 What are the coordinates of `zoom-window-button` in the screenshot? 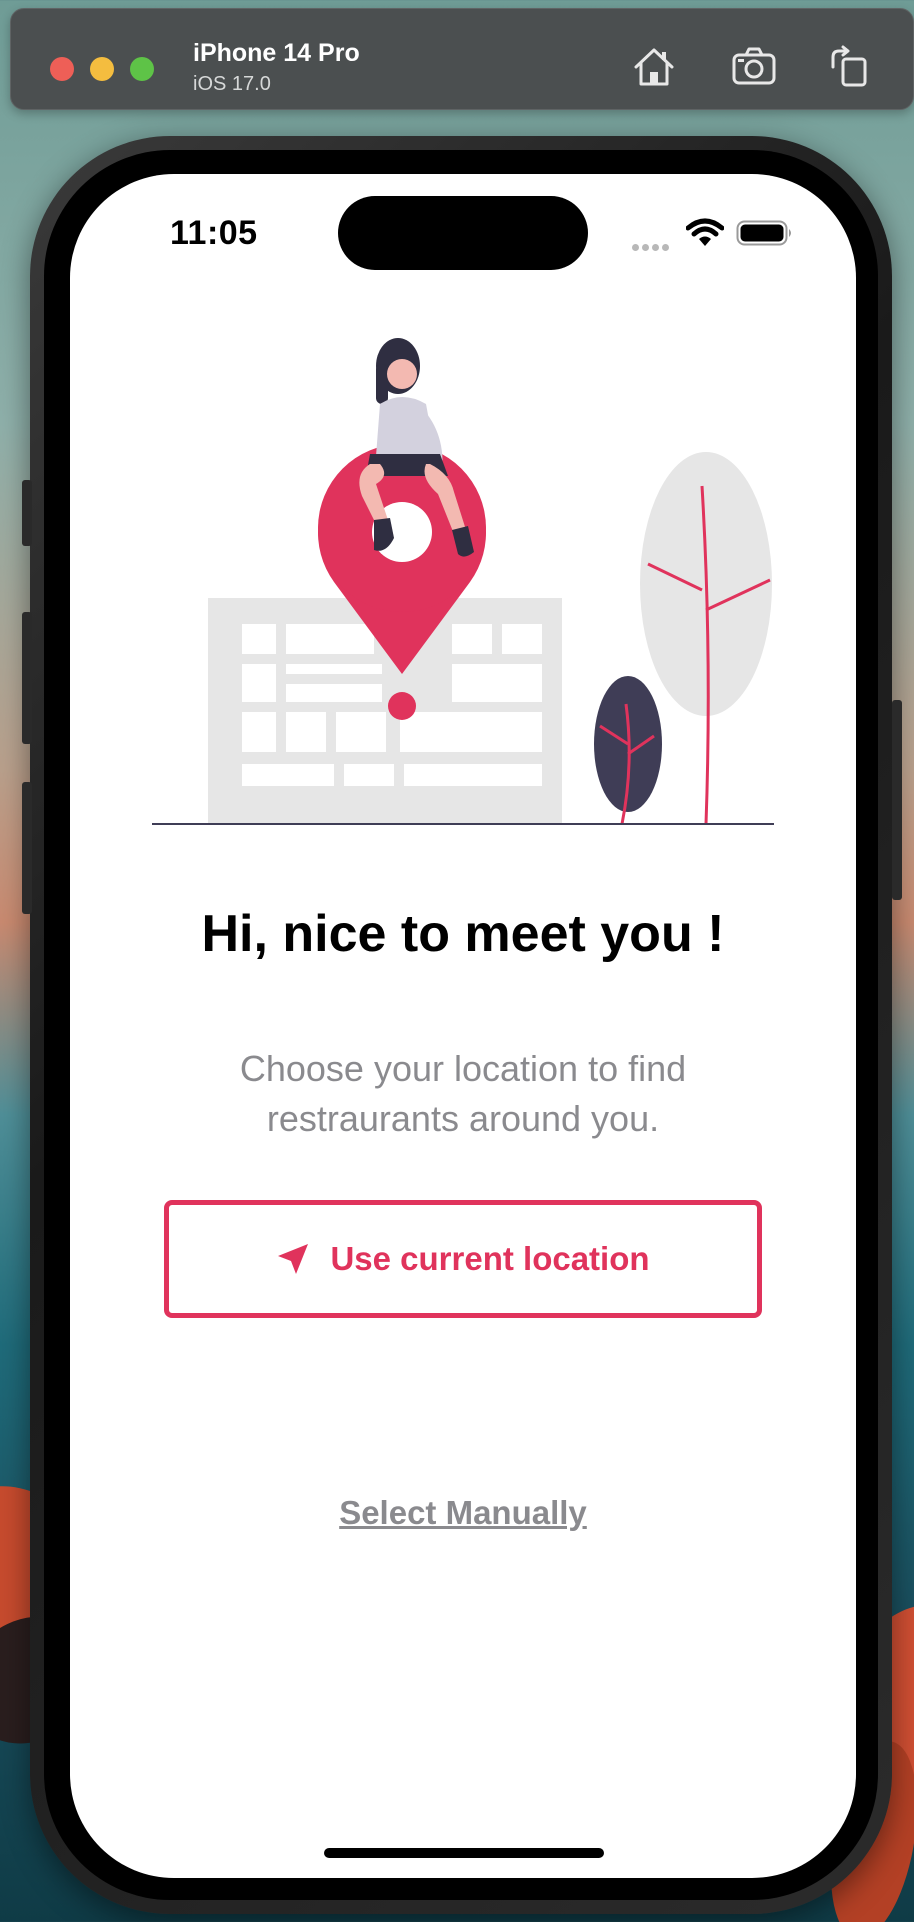 It's located at (142, 69).